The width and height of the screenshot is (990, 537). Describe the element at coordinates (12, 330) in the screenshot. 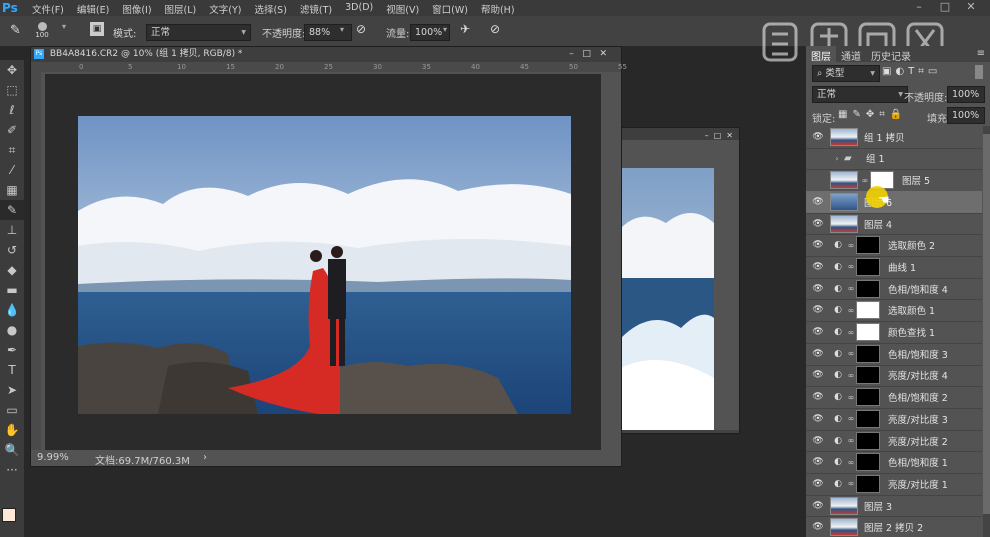

I see `dodge-tool-icon: ●` at that location.